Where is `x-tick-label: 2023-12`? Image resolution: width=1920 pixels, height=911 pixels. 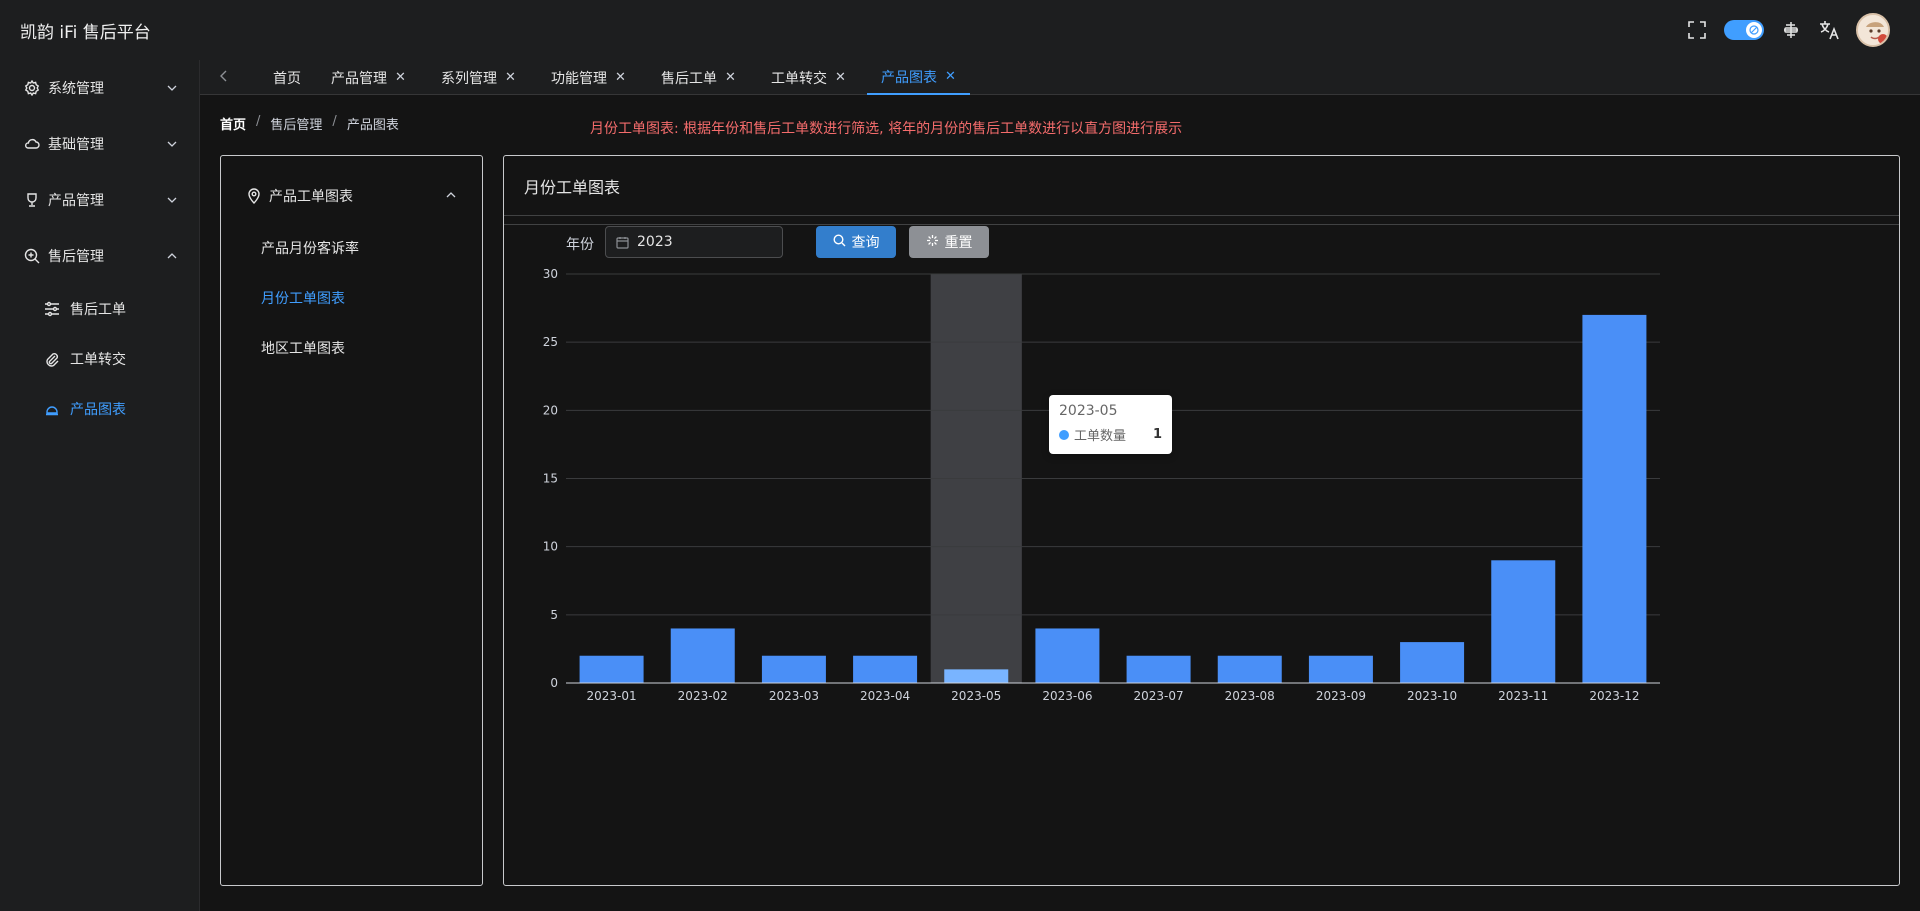 x-tick-label: 2023-12 is located at coordinates (1614, 696).